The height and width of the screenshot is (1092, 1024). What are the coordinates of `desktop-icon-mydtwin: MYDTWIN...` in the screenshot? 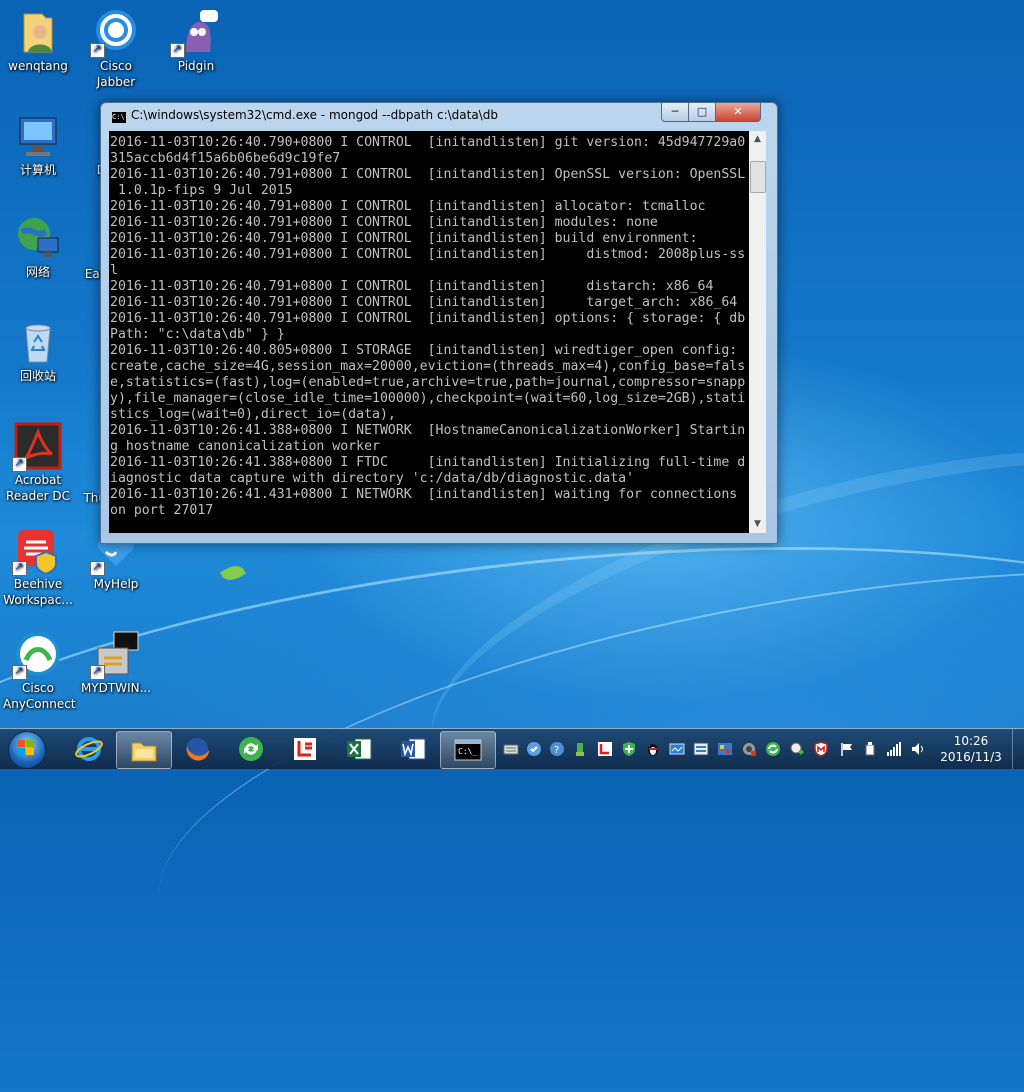 It's located at (116, 663).